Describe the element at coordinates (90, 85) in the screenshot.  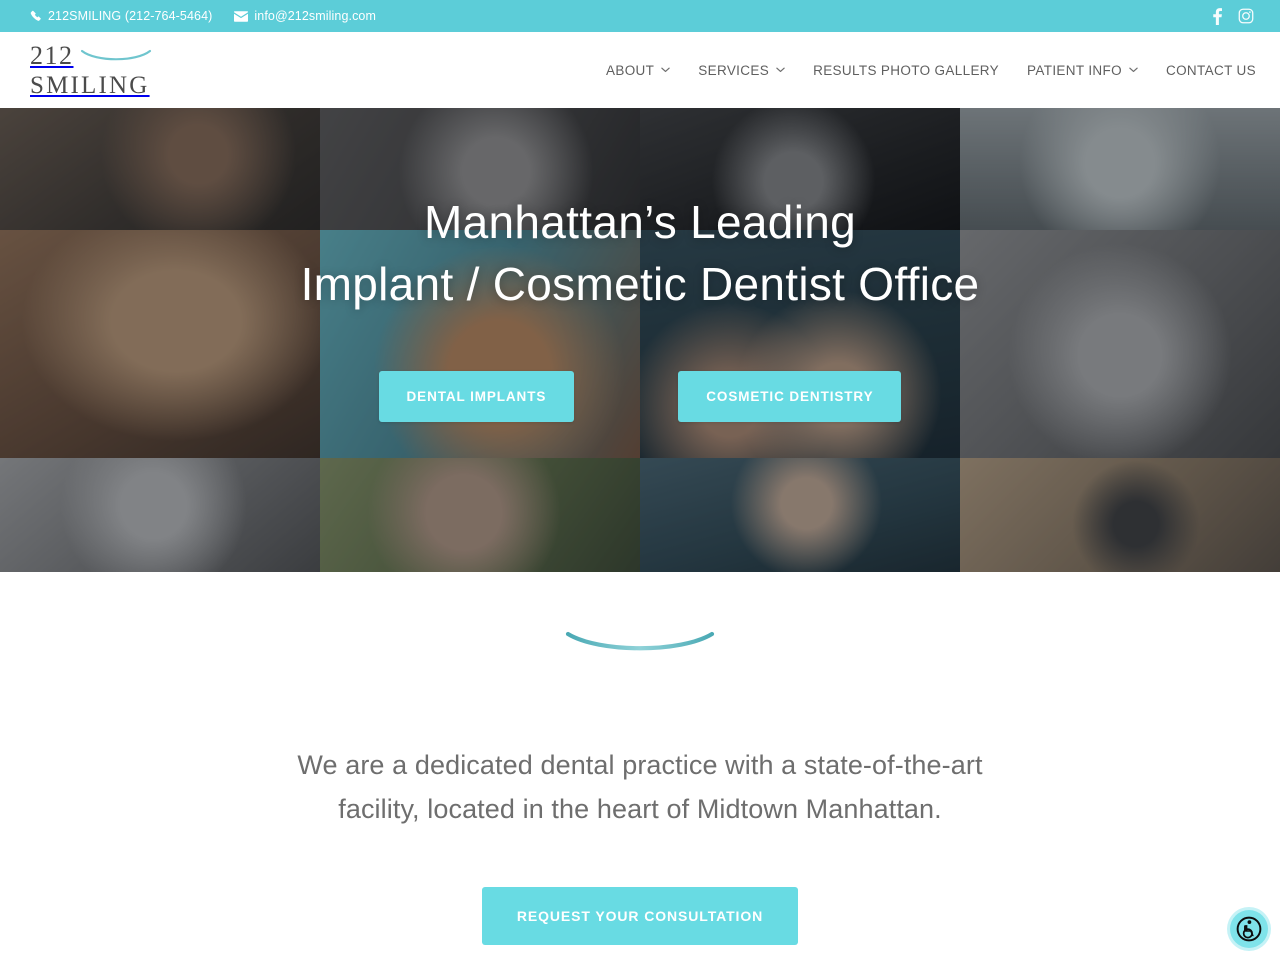
I see `logo-text-smiling: SMILING` at that location.